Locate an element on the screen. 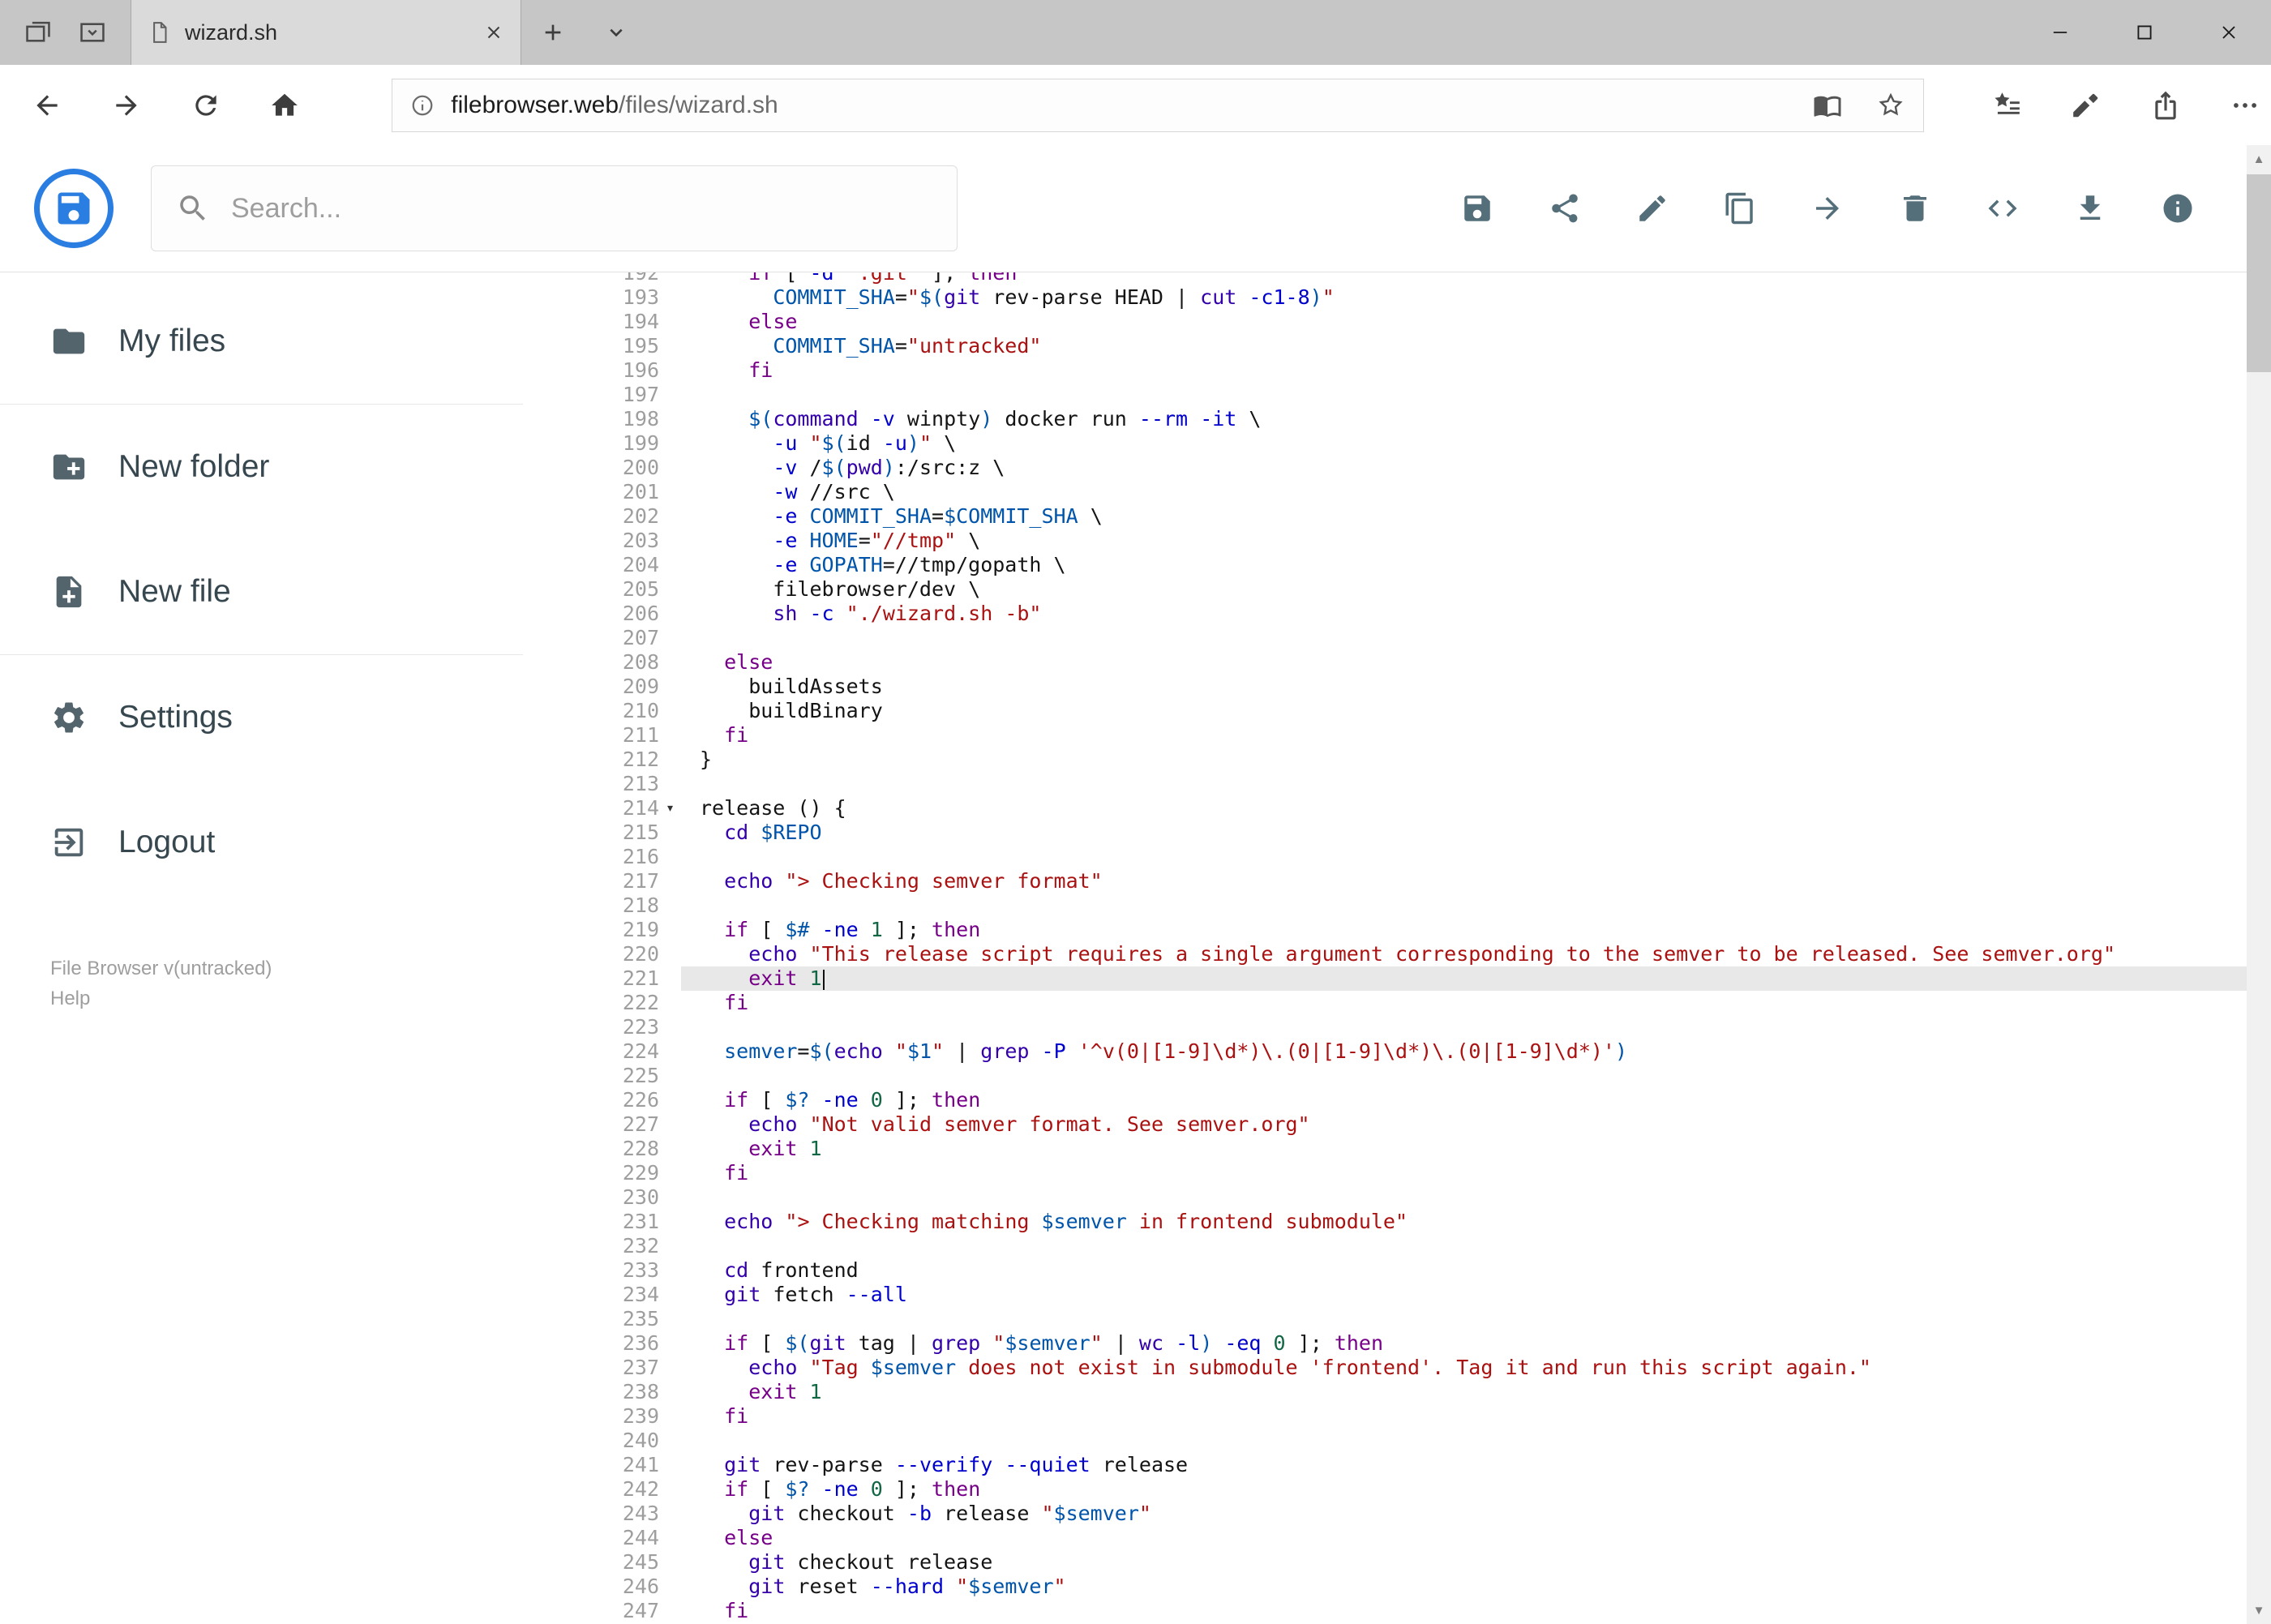  annotate-pen-icon is located at coordinates (2086, 105).